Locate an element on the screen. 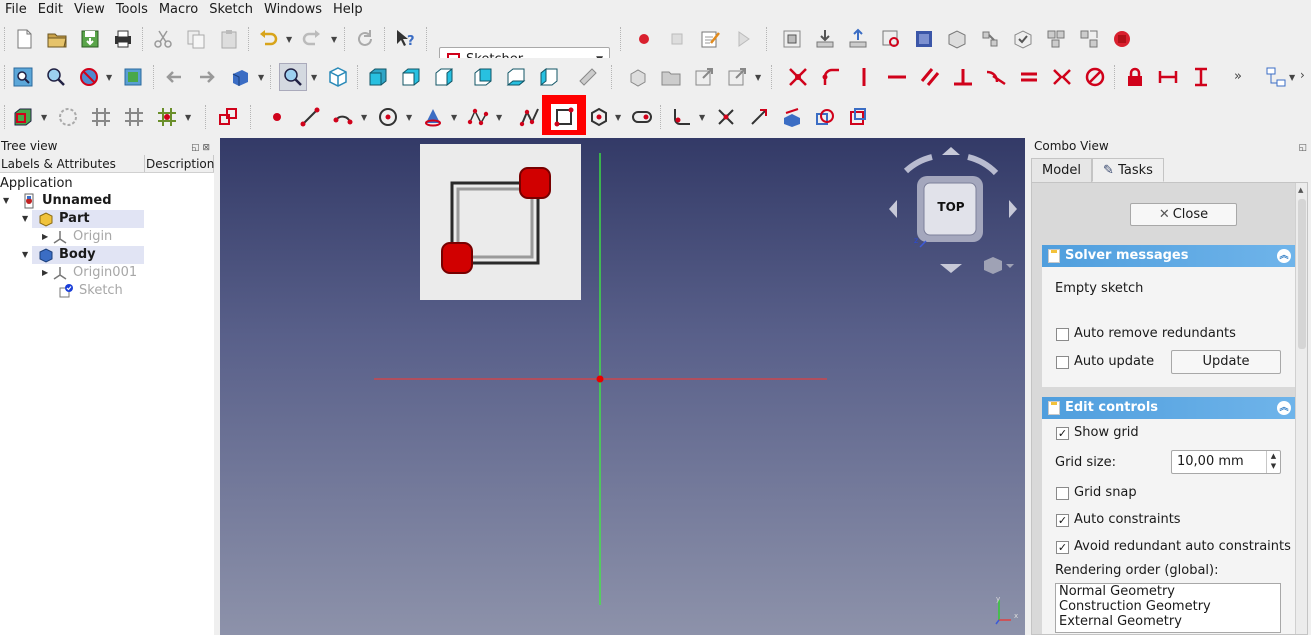  whats-this-icon: ? is located at coordinates (405, 39).